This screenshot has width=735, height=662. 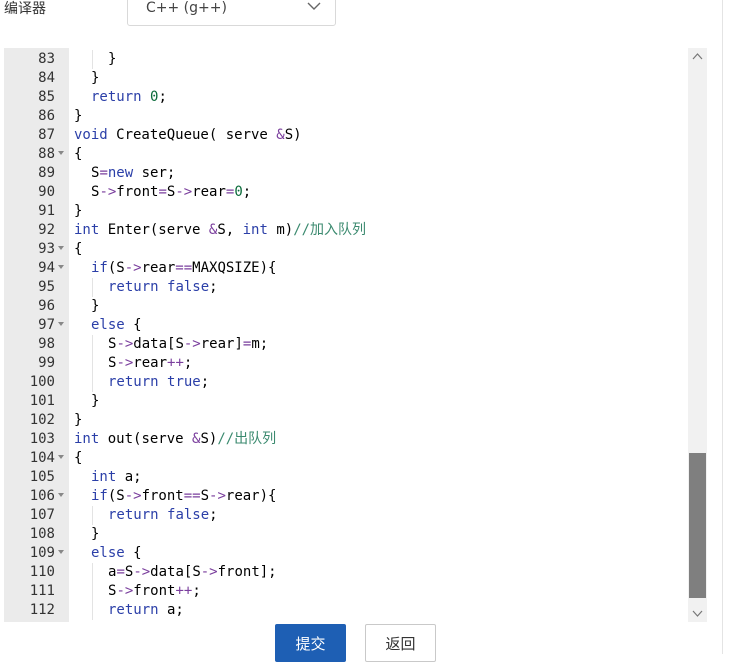 I want to click on line-number: 99, so click(x=46, y=363).